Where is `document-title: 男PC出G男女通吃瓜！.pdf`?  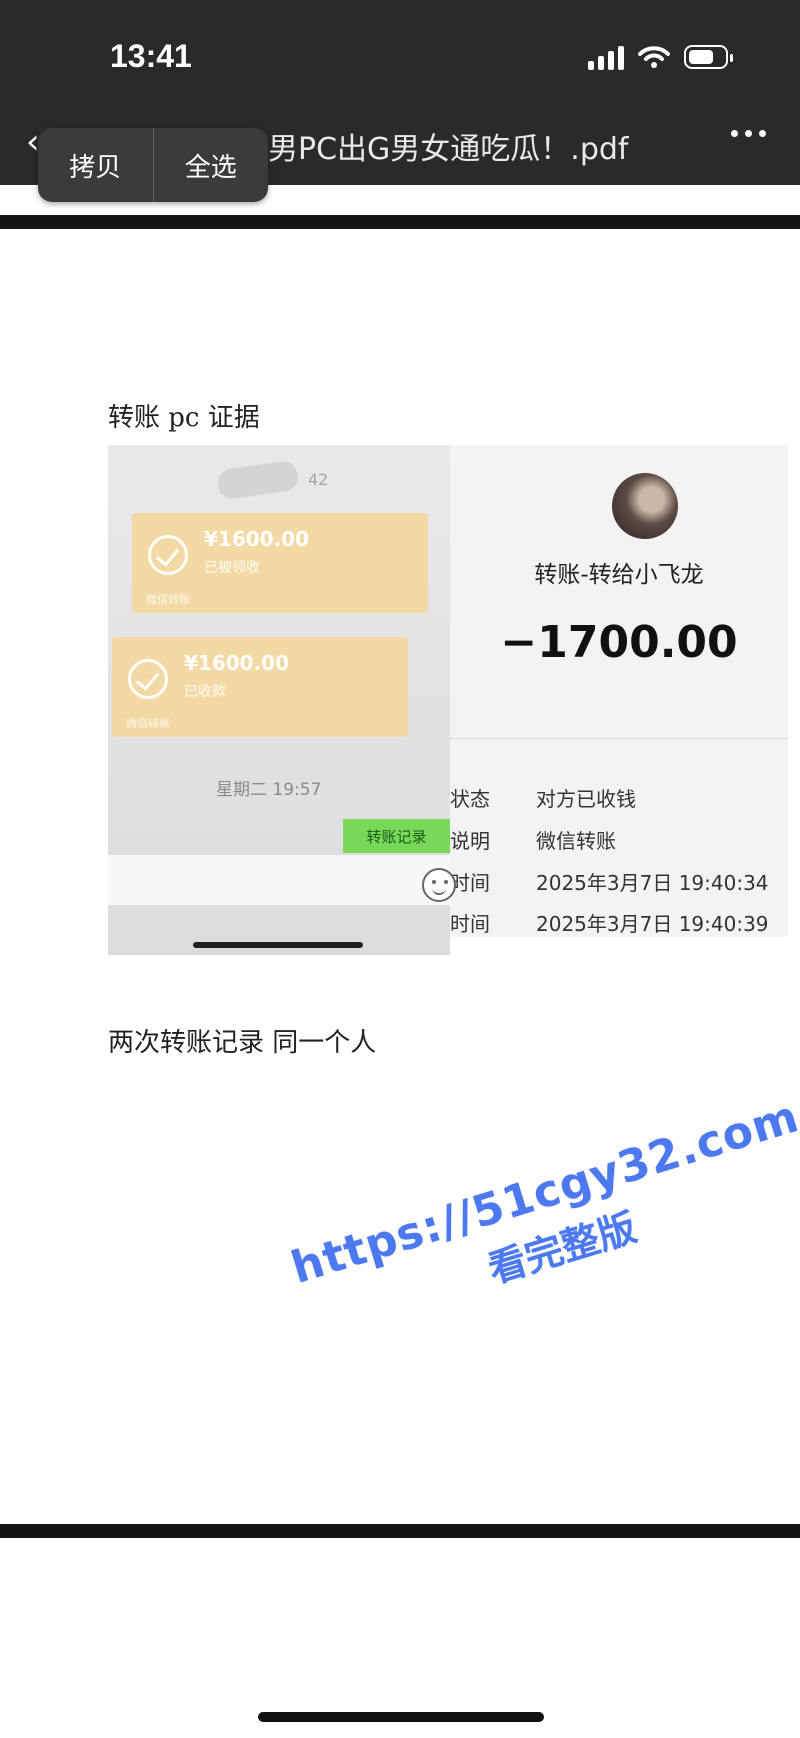
document-title: 男PC出G男女通吃瓜！.pdf is located at coordinates (448, 149).